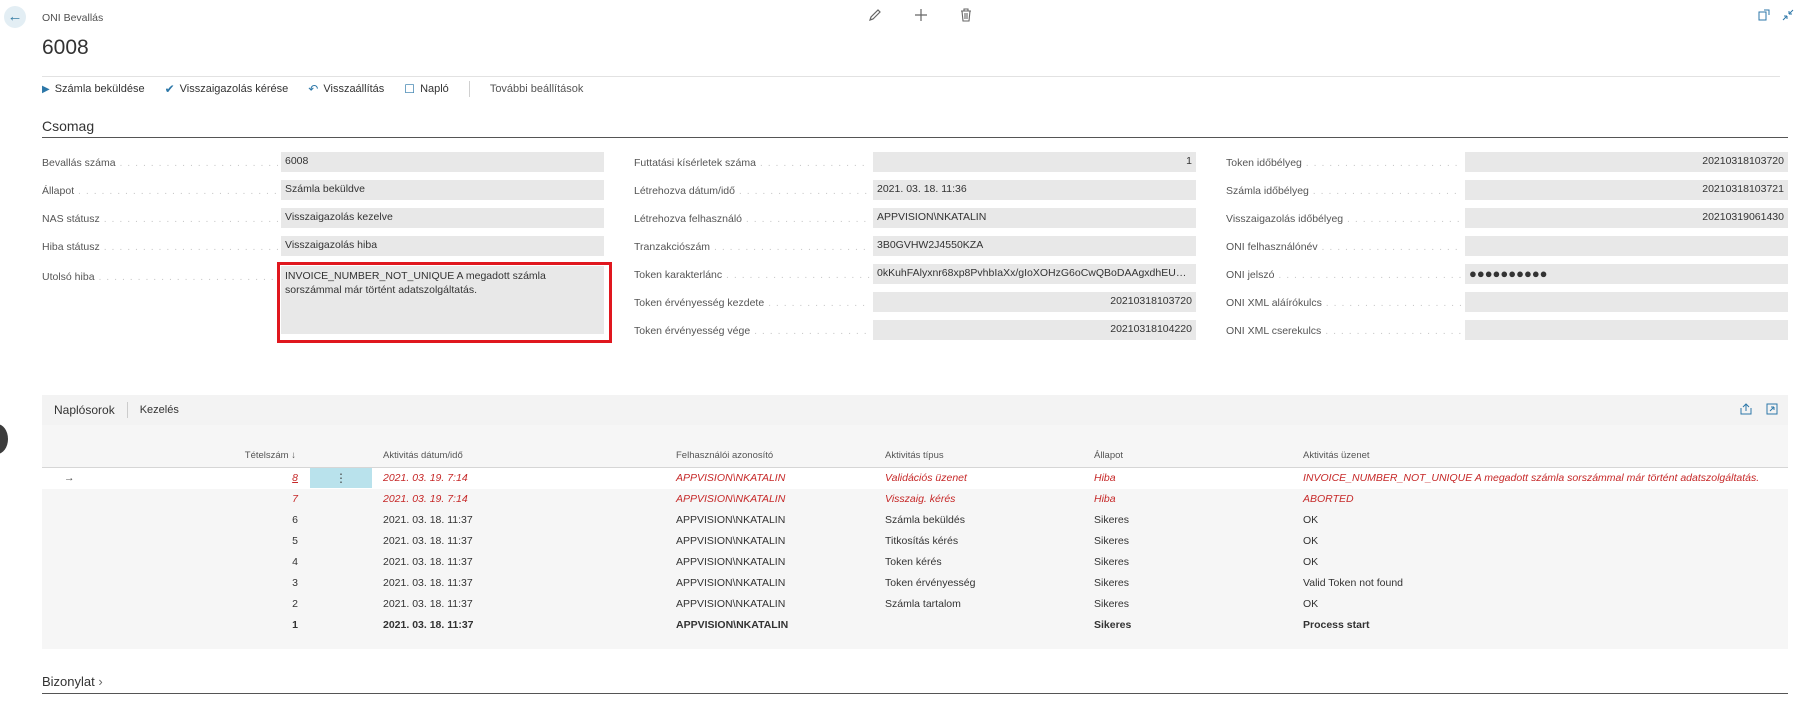  Describe the element at coordinates (98, 681) in the screenshot. I see `chevron-right-icon: ›` at that location.